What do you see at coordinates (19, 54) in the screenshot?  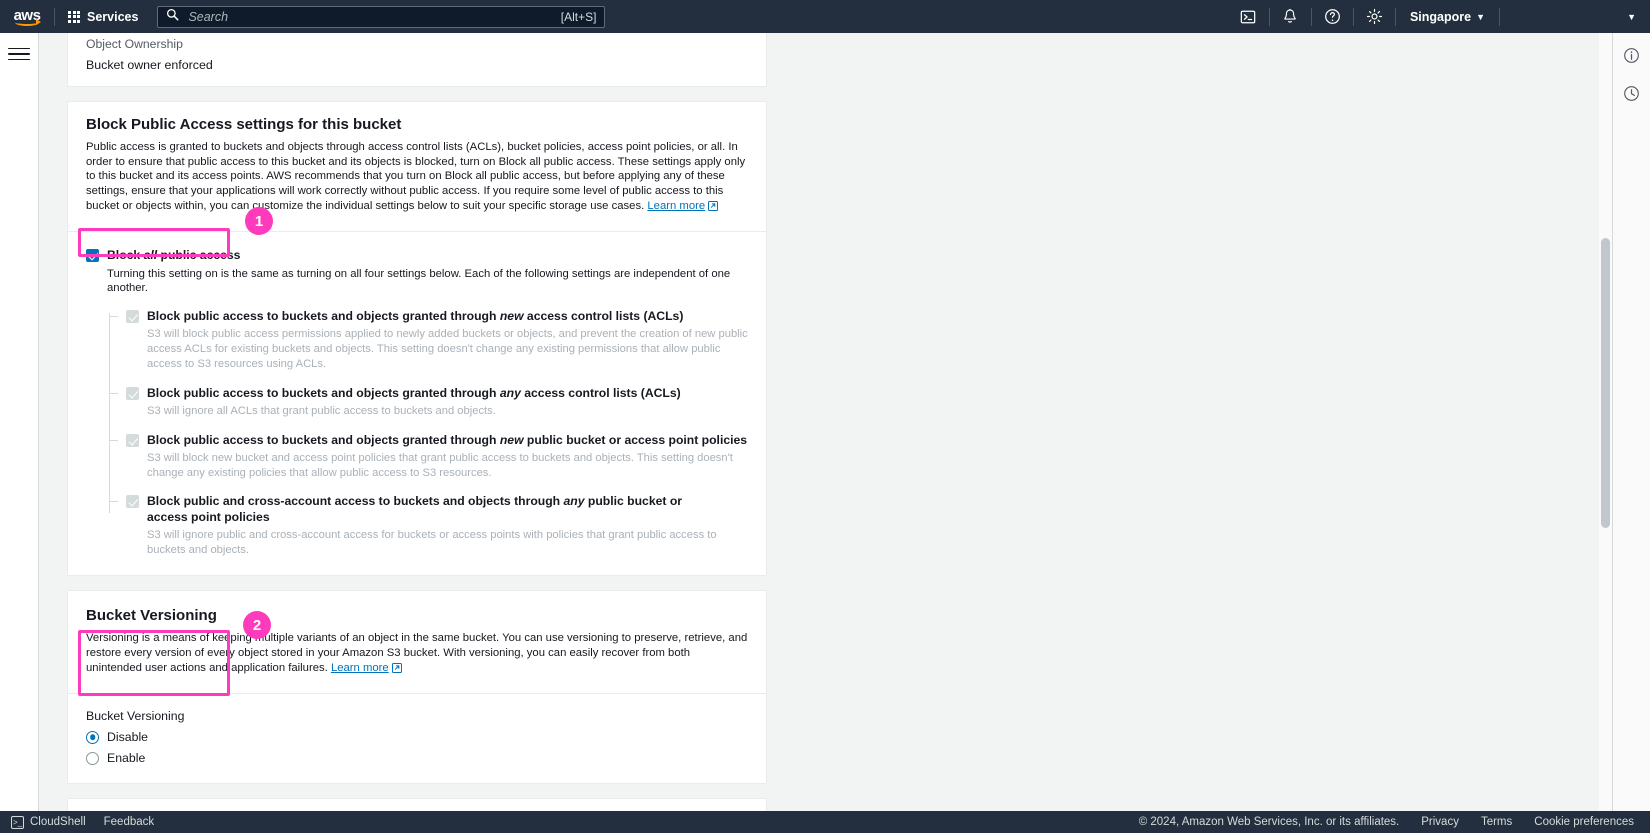 I see `menu-toggle-icon` at bounding box center [19, 54].